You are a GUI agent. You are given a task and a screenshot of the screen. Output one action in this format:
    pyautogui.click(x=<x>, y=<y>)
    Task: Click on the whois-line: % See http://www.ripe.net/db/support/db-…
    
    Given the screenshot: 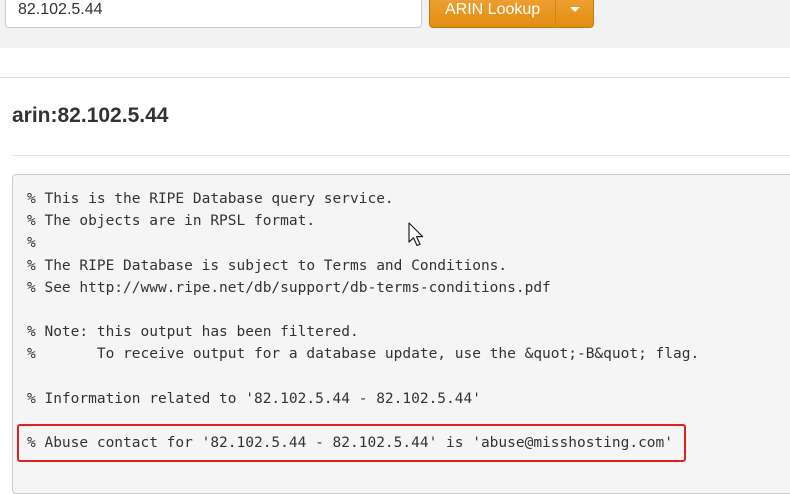 What is the action you would take?
    pyautogui.click(x=289, y=287)
    